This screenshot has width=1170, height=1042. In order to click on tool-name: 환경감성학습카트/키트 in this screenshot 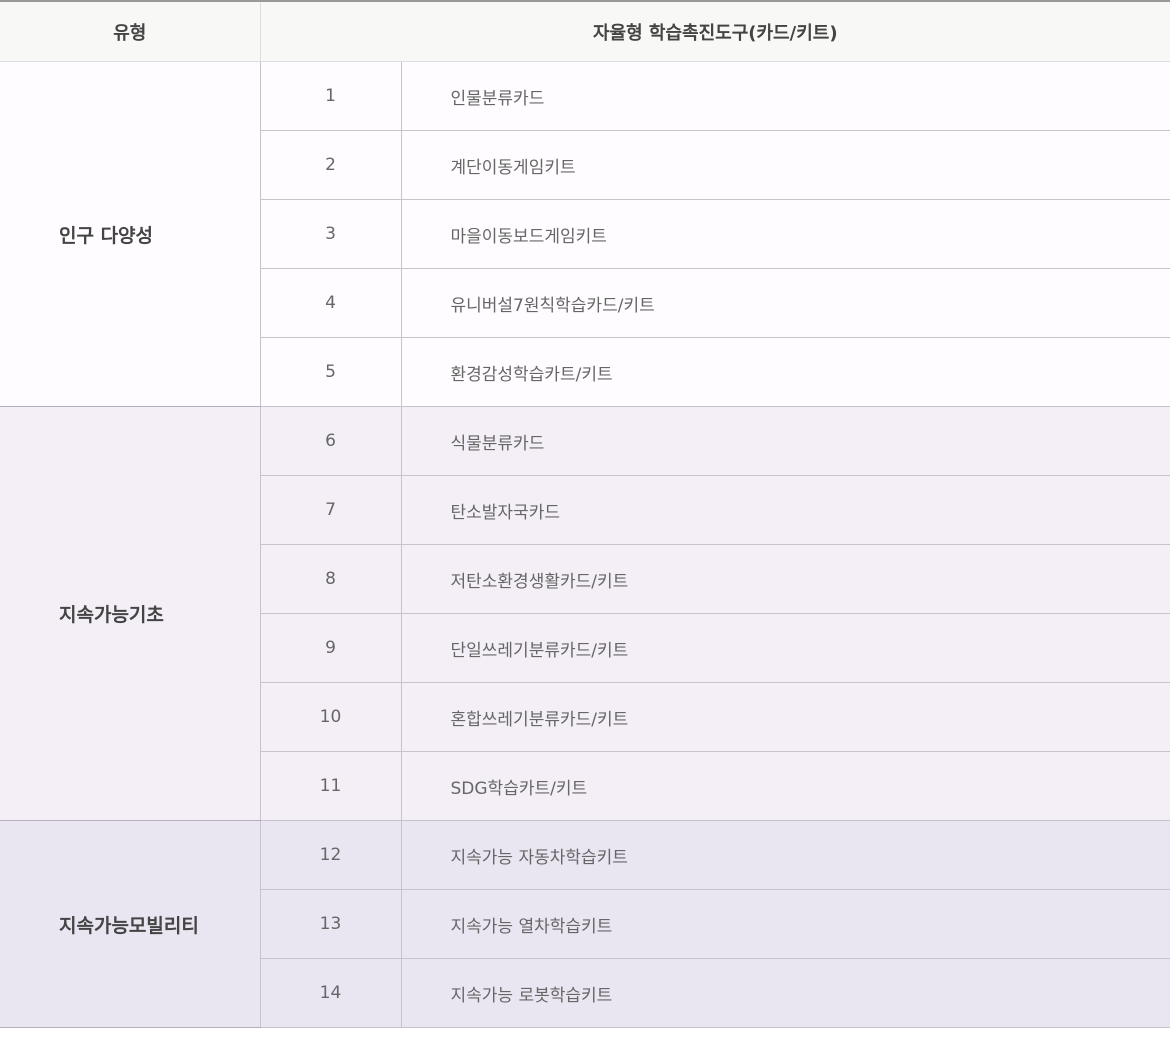, I will do `click(785, 372)`.